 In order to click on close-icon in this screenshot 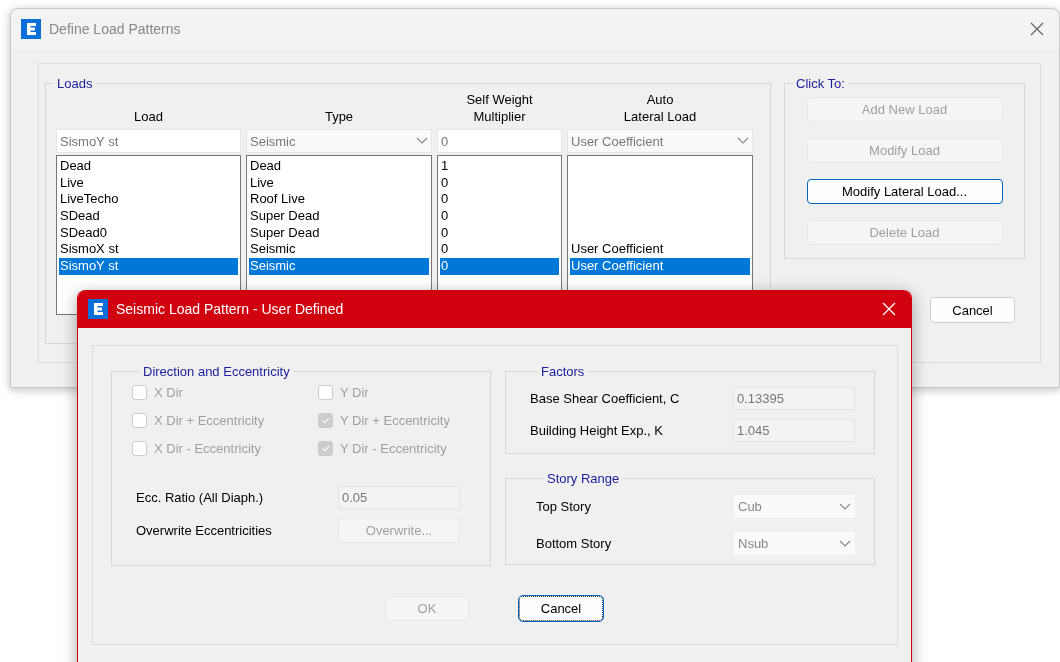, I will do `click(1037, 29)`.